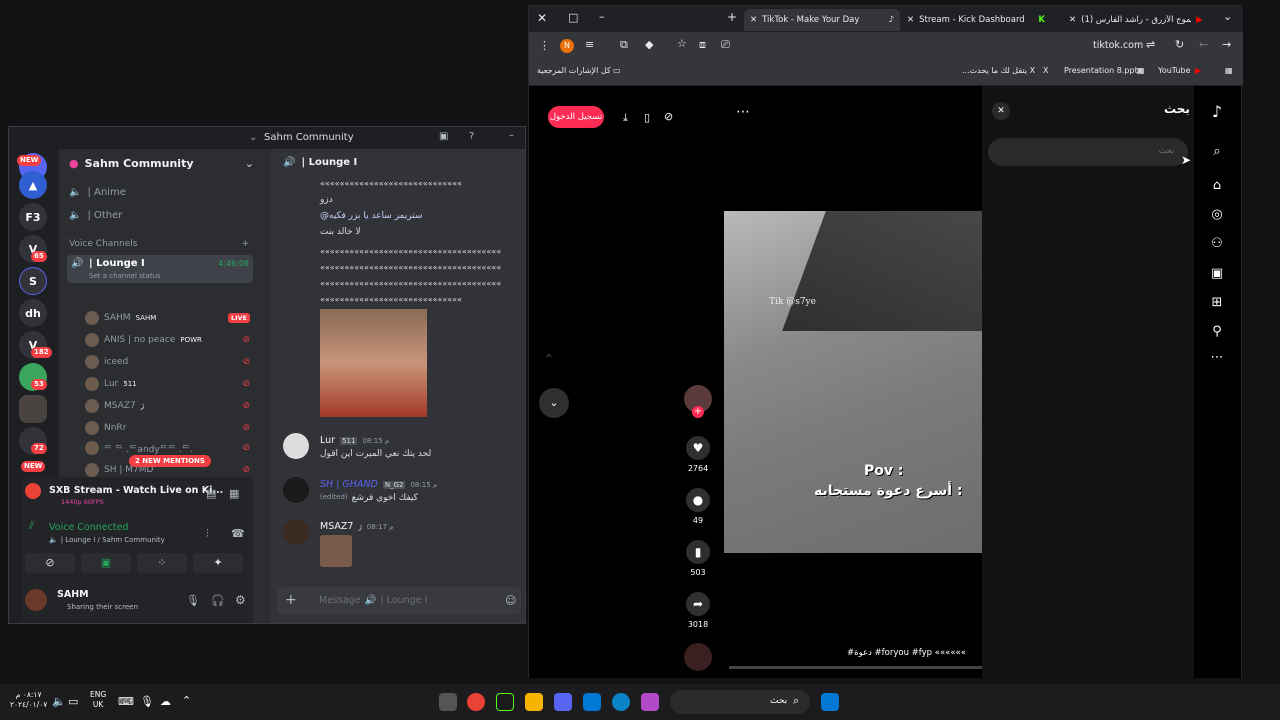 This screenshot has height=720, width=1280. Describe the element at coordinates (1217, 303) in the screenshot. I see `upload-icon: ⊞` at that location.